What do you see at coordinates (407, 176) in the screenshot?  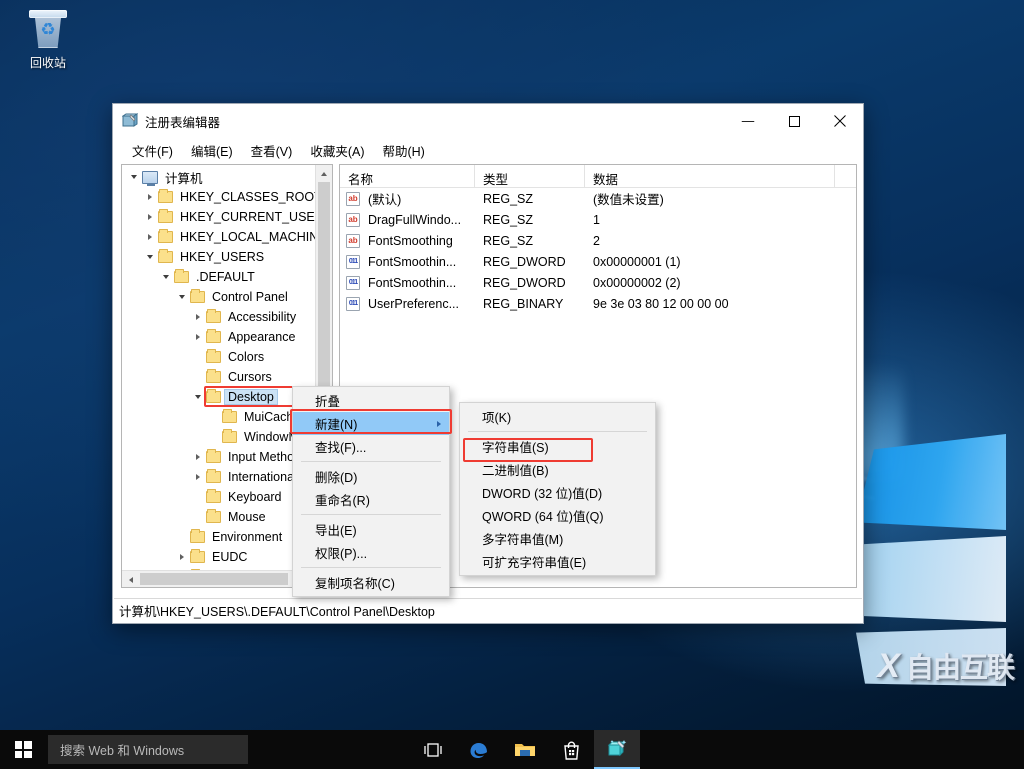 I see `column-header-name: 名称` at bounding box center [407, 176].